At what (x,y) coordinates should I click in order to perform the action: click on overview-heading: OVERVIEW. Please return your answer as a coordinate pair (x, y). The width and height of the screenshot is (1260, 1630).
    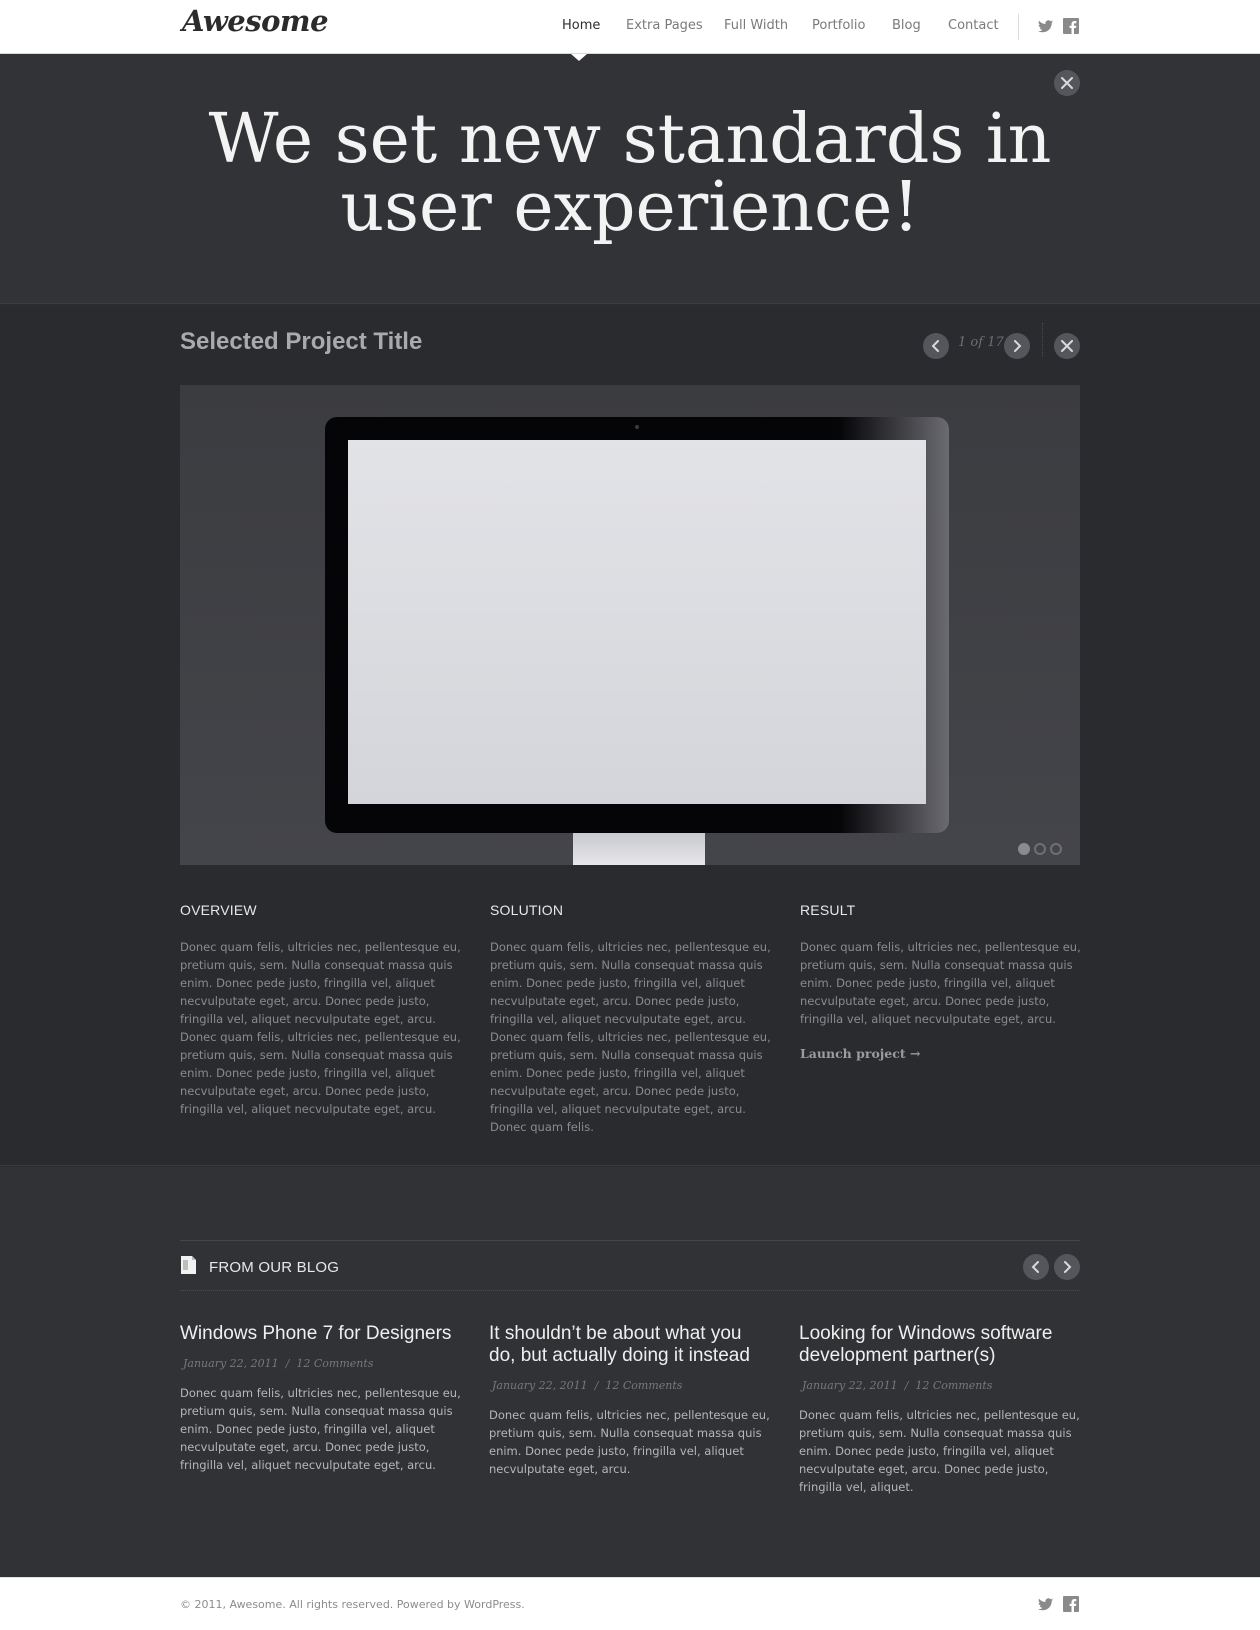
    Looking at the image, I should click on (218, 910).